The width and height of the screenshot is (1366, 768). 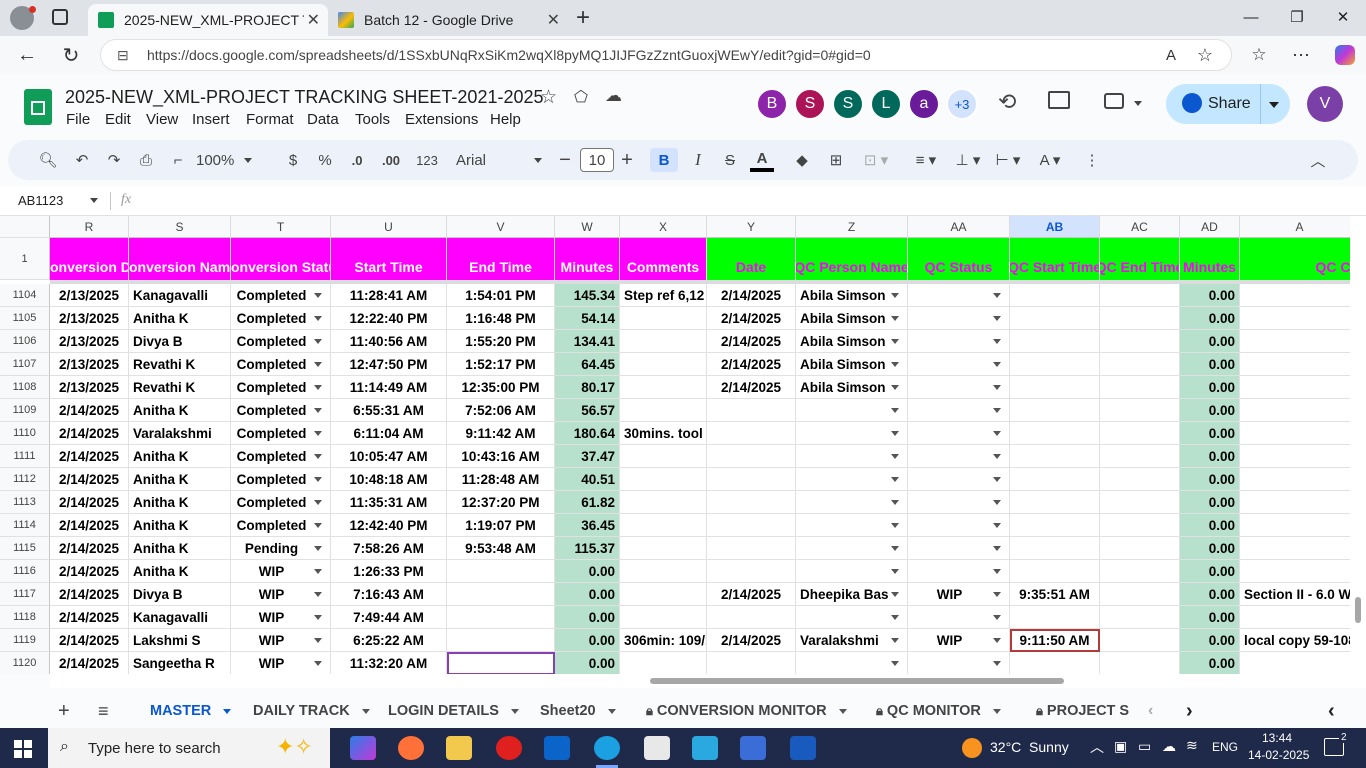 I want to click on column-header-aa: AA, so click(x=959, y=227).